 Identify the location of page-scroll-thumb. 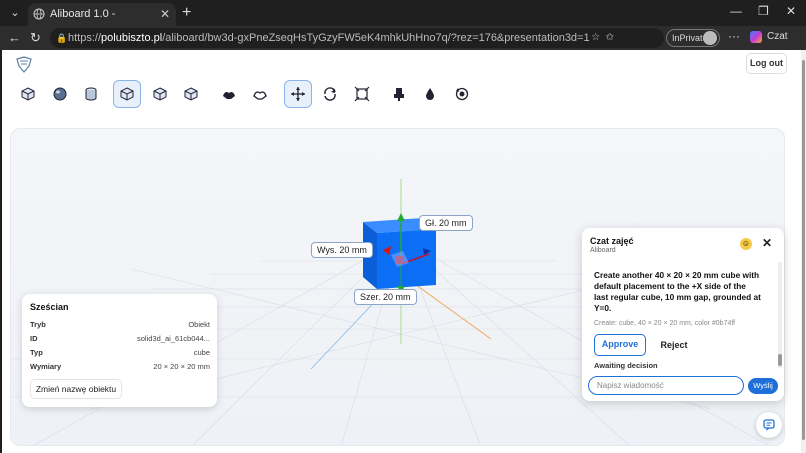
(803, 250).